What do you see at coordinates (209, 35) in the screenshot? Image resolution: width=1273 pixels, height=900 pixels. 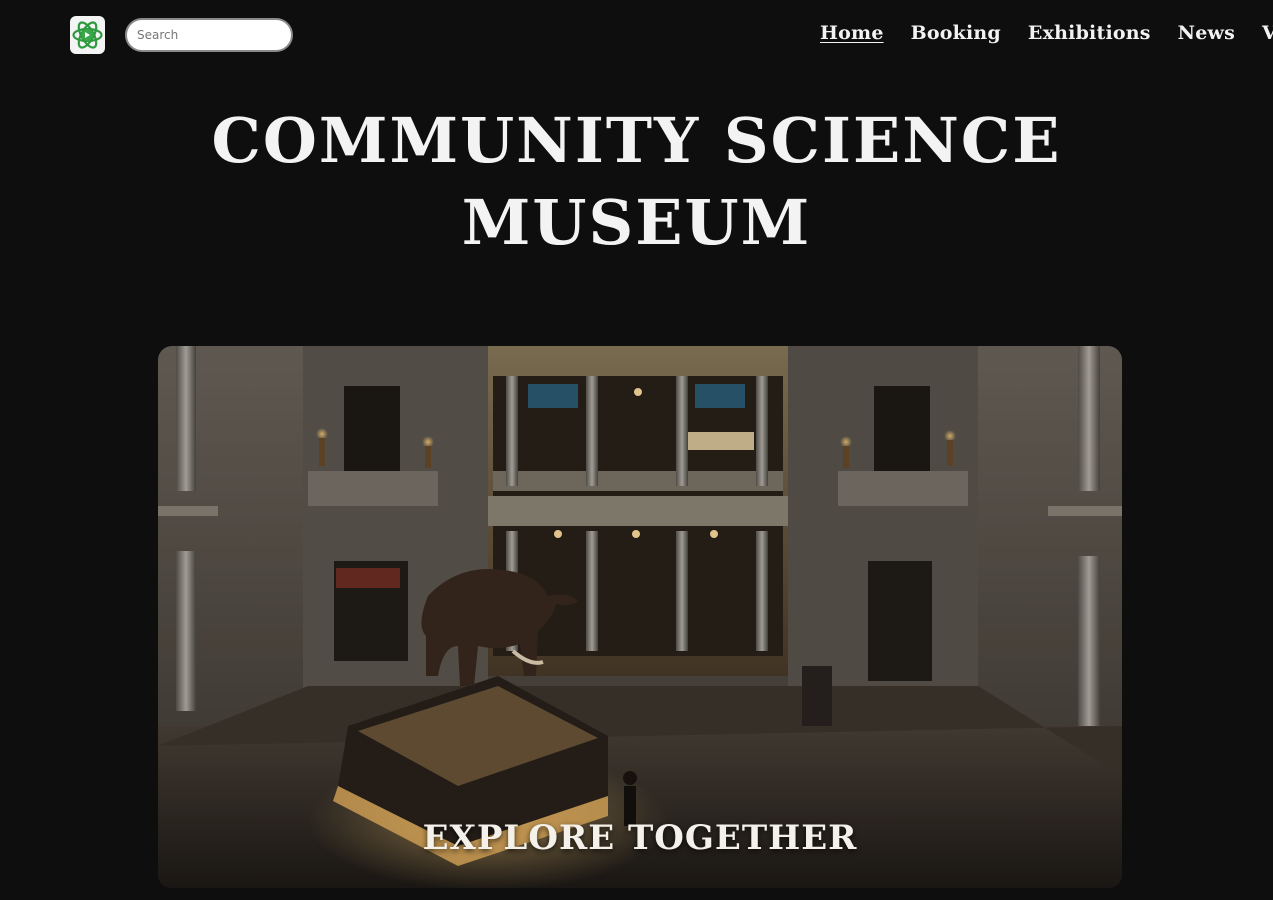 I see `search-input` at bounding box center [209, 35].